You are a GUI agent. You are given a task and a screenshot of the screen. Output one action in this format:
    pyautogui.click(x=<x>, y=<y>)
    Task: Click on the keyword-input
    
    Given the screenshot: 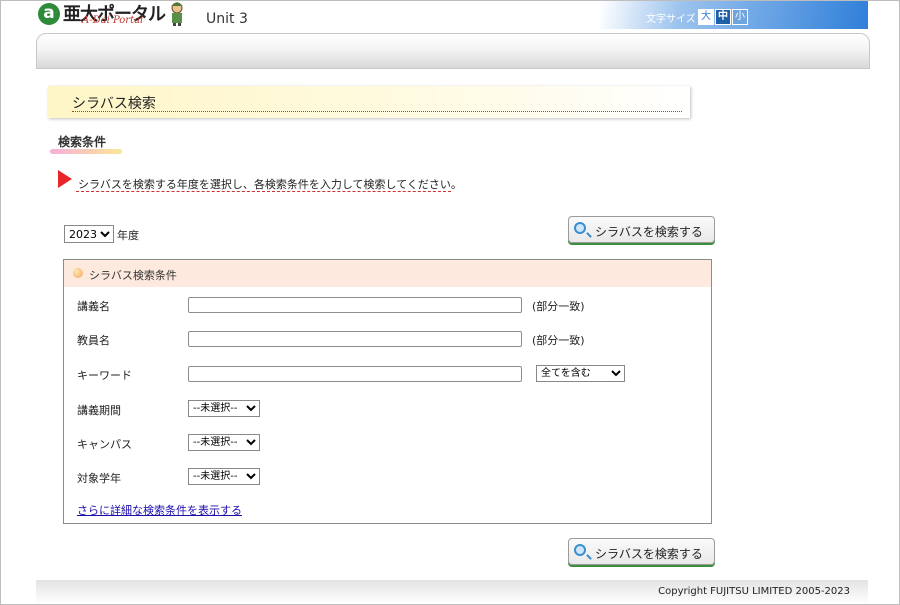 What is the action you would take?
    pyautogui.click(x=355, y=374)
    